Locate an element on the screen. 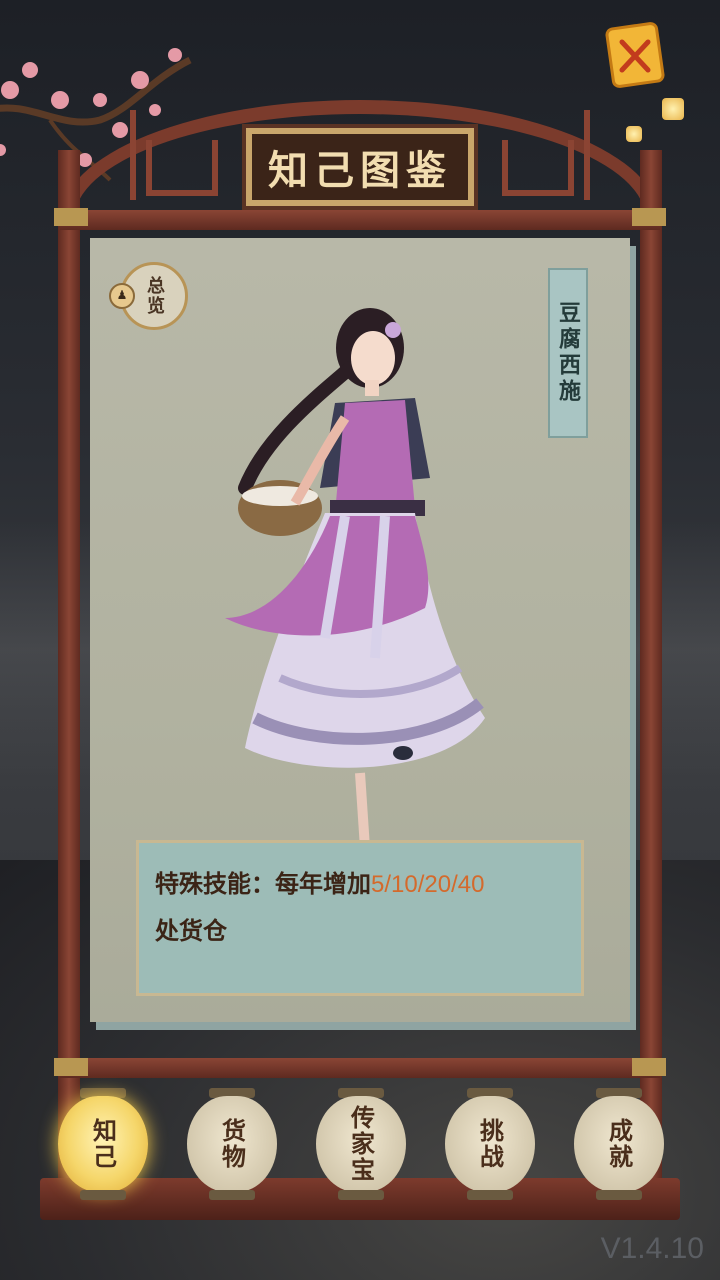 Image resolution: width=720 pixels, height=1280 pixels. person-icon: ♟ is located at coordinates (122, 296).